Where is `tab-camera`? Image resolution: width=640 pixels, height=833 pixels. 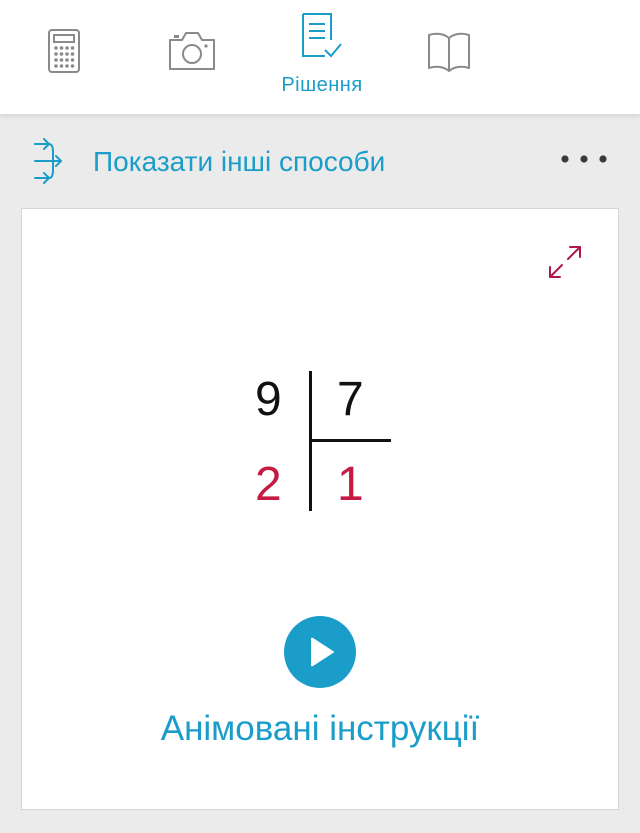 tab-camera is located at coordinates (192, 57).